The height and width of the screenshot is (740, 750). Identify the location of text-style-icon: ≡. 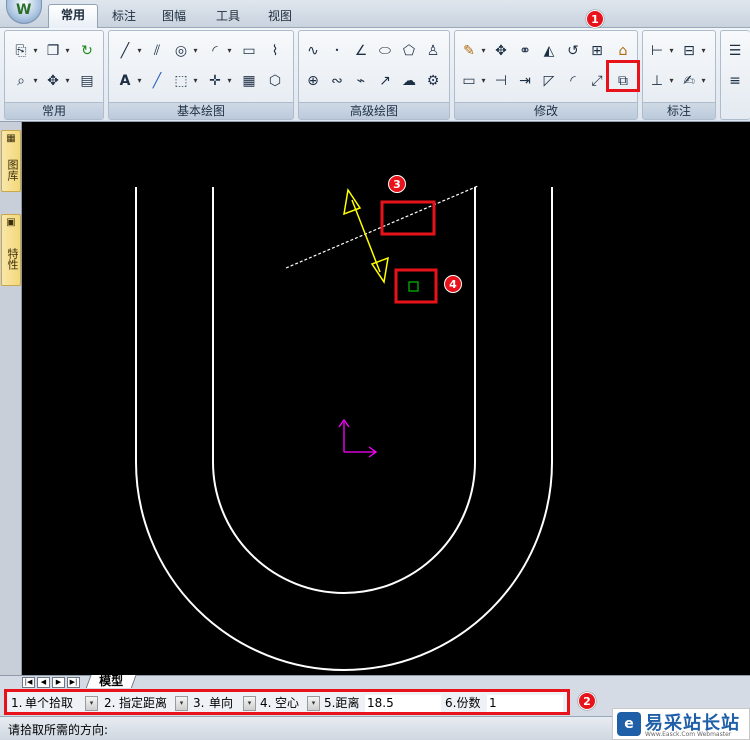
(735, 81).